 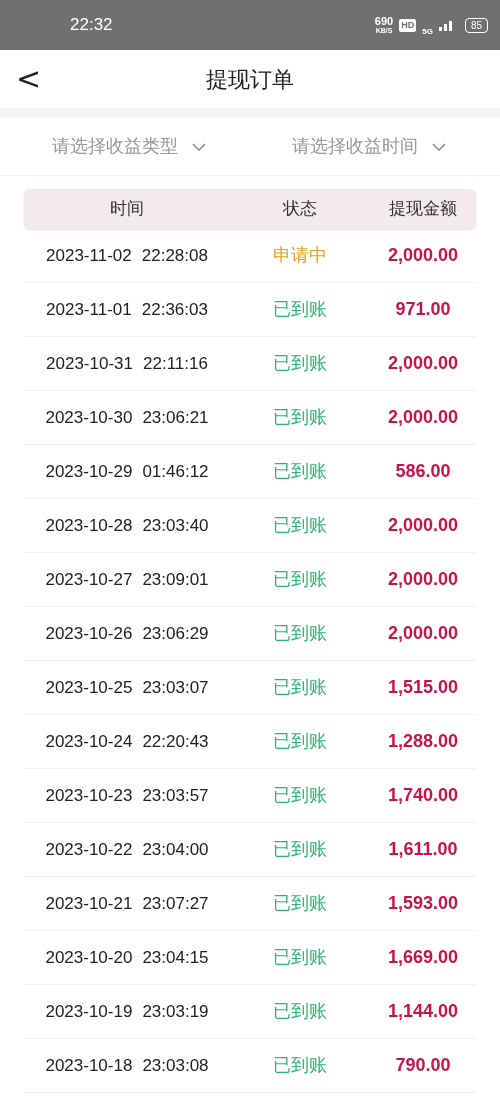 I want to click on time-cell-text: 23:03:07, so click(x=175, y=687).